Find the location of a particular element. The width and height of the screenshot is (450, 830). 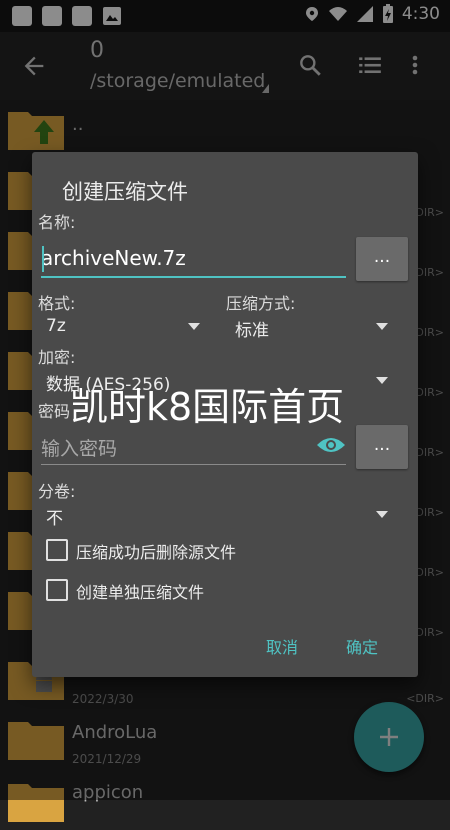

single-archive-label: 创建单独压缩文件 is located at coordinates (140, 591).